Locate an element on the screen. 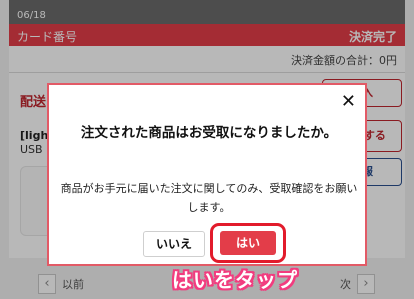 This screenshot has height=299, width=414. yes-button: はい is located at coordinates (248, 243).